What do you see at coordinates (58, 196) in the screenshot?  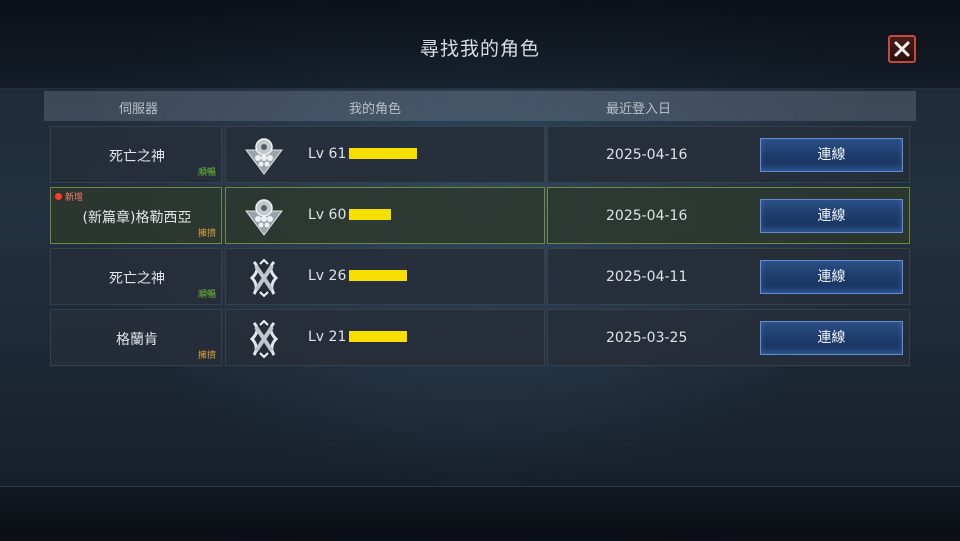 I see `new-dot-icon` at bounding box center [58, 196].